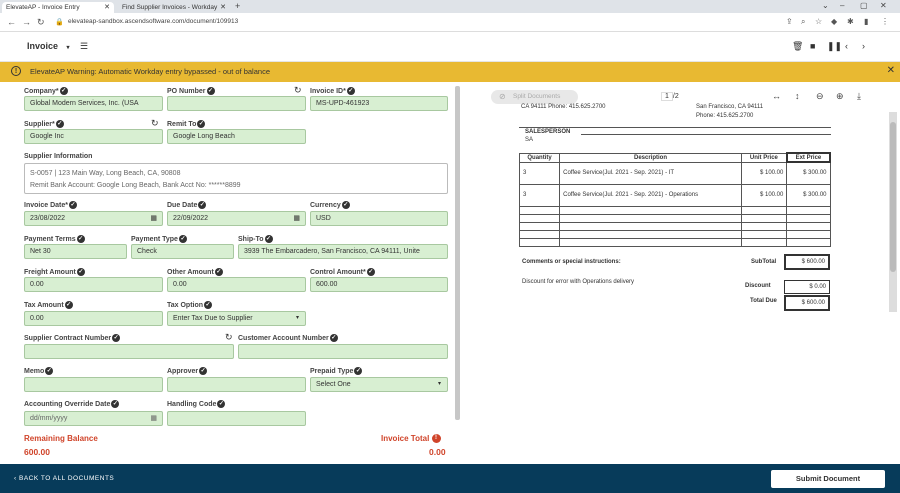 This screenshot has width=900, height=493. I want to click on invoice-date-field: 23/08/2022 ▦, so click(93, 218).